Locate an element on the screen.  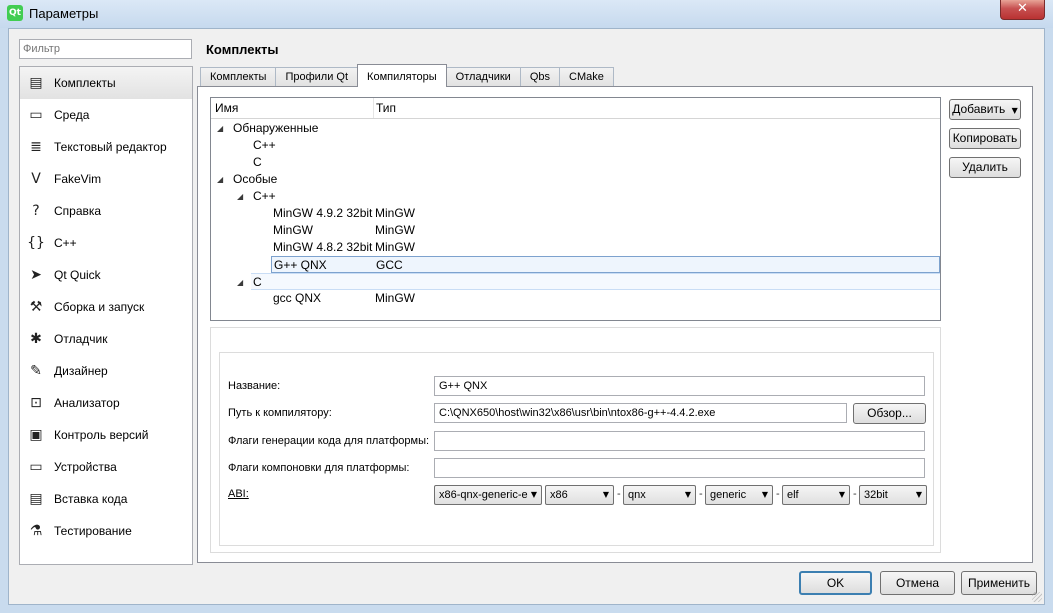
sidebar-item-label: Текстовый редактор is located at coordinates (110, 147).